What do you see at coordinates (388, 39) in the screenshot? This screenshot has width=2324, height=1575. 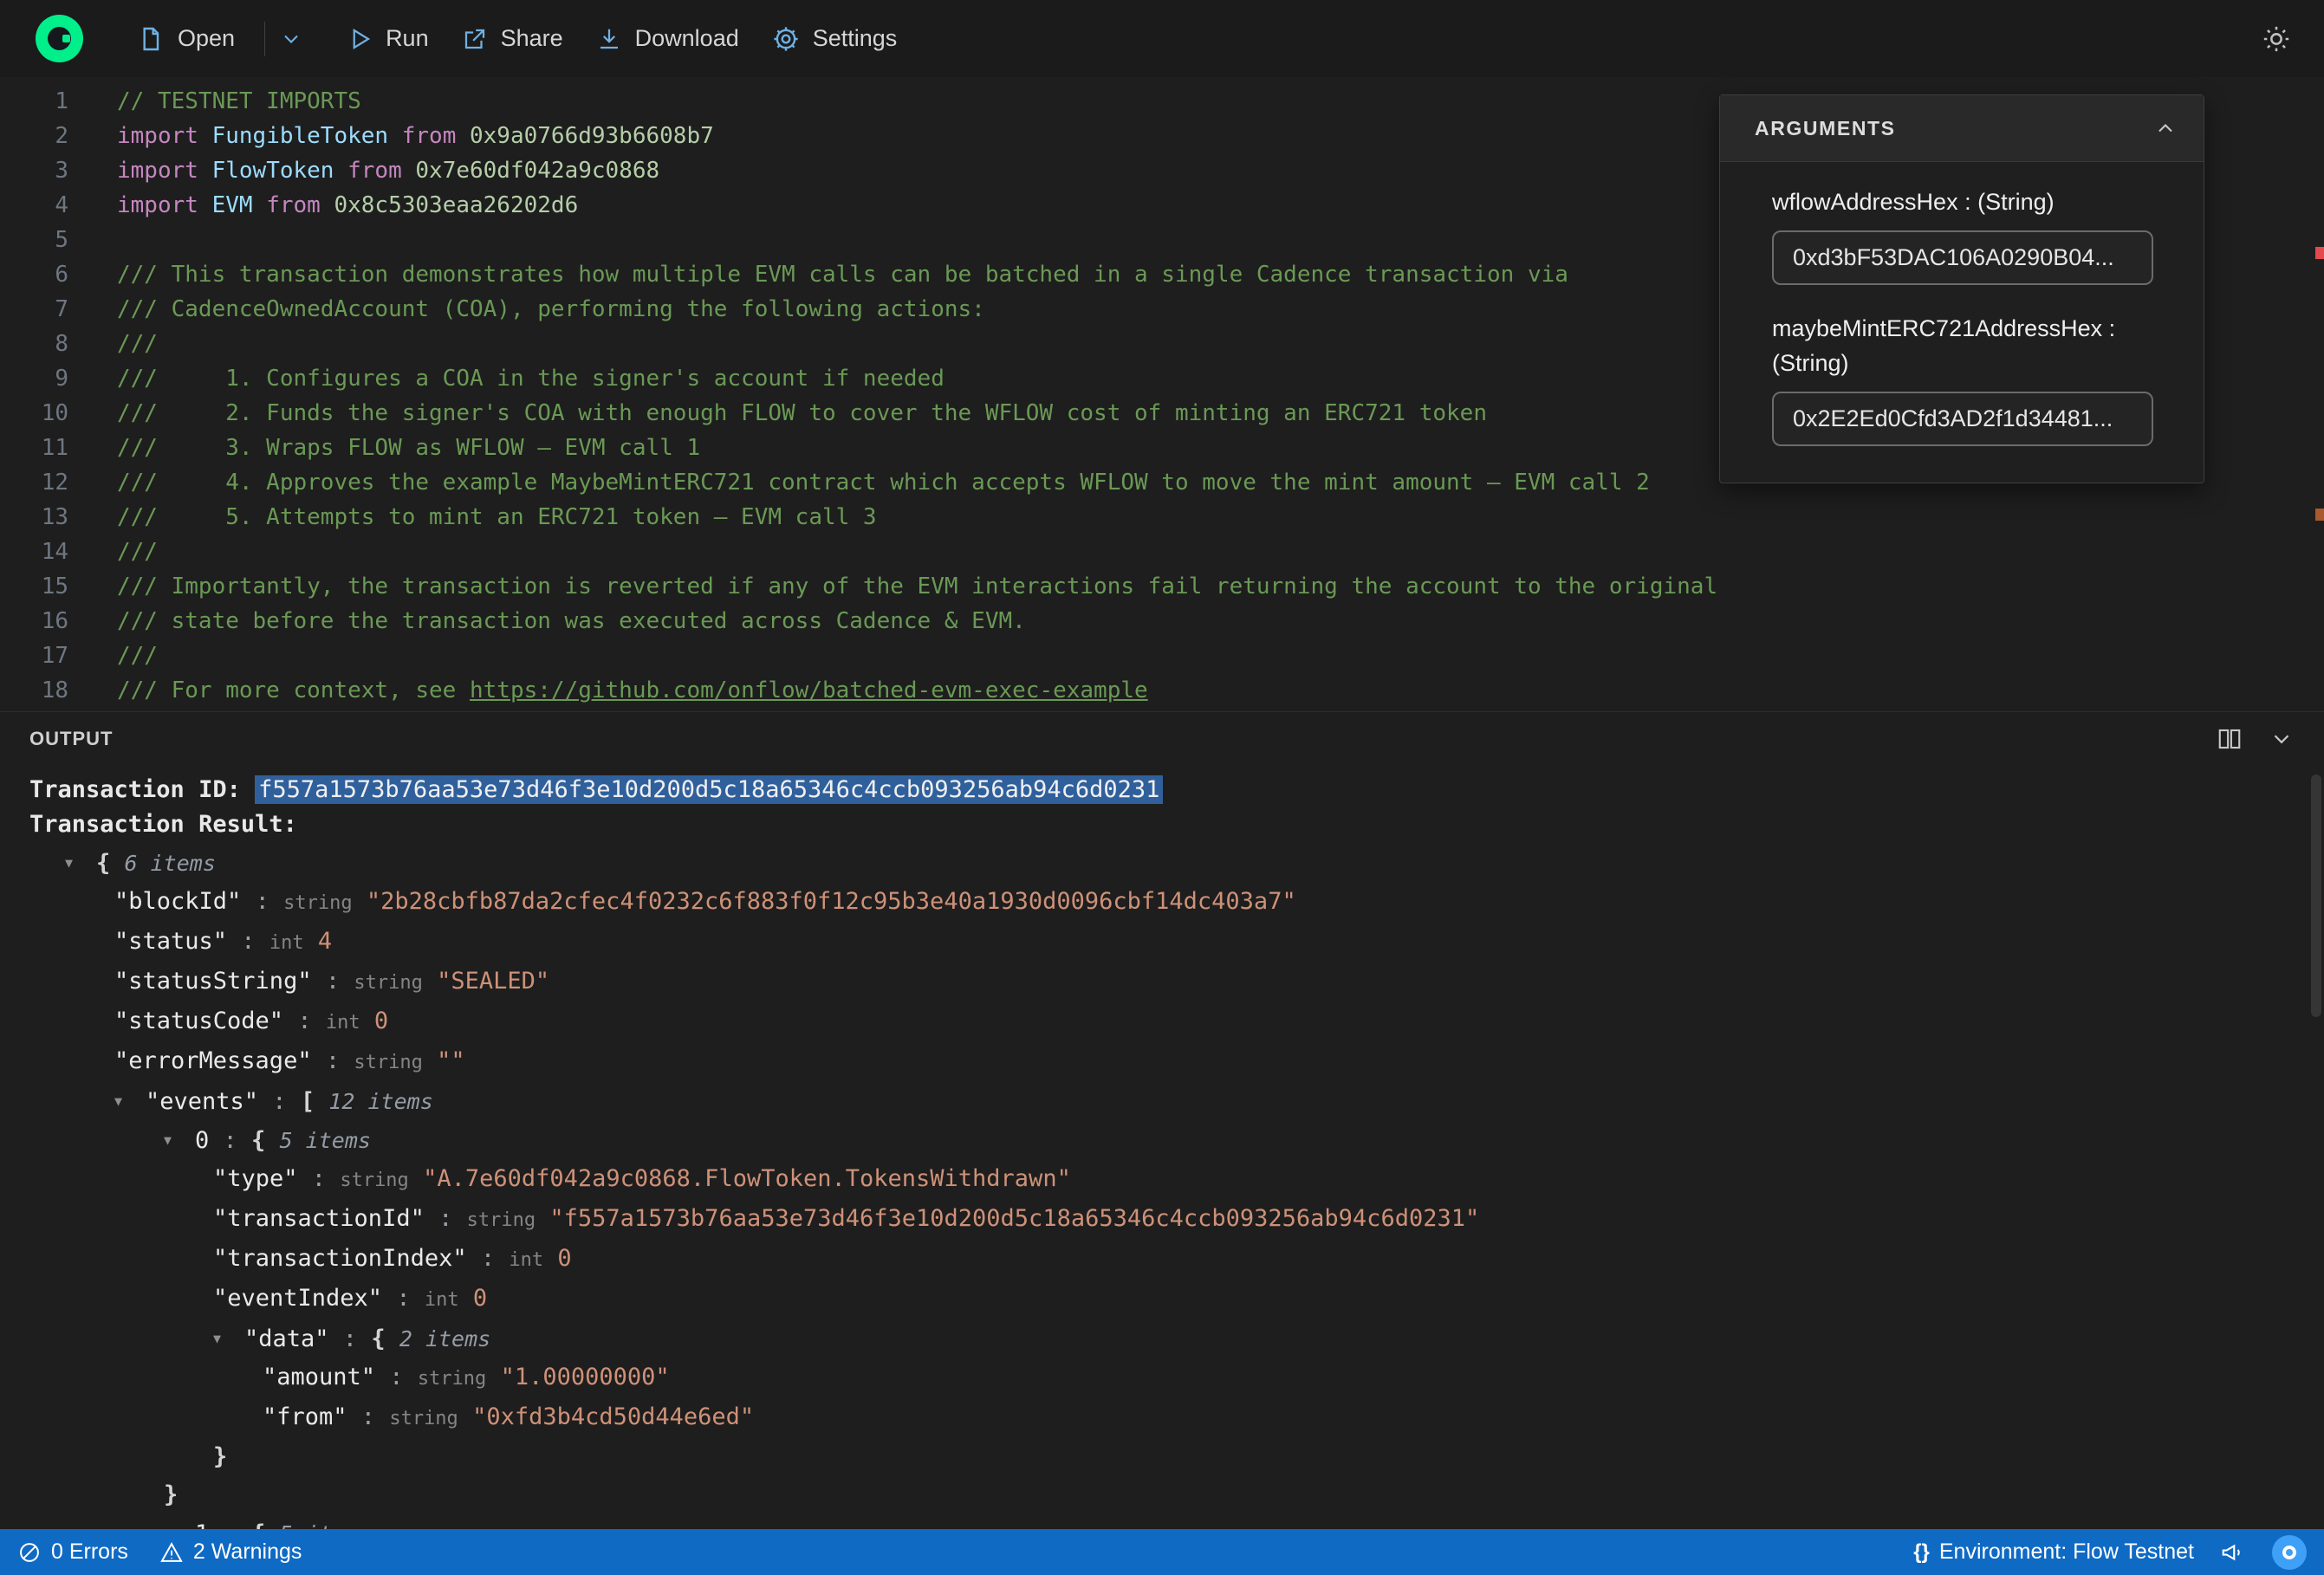 I see `run-button: Run` at bounding box center [388, 39].